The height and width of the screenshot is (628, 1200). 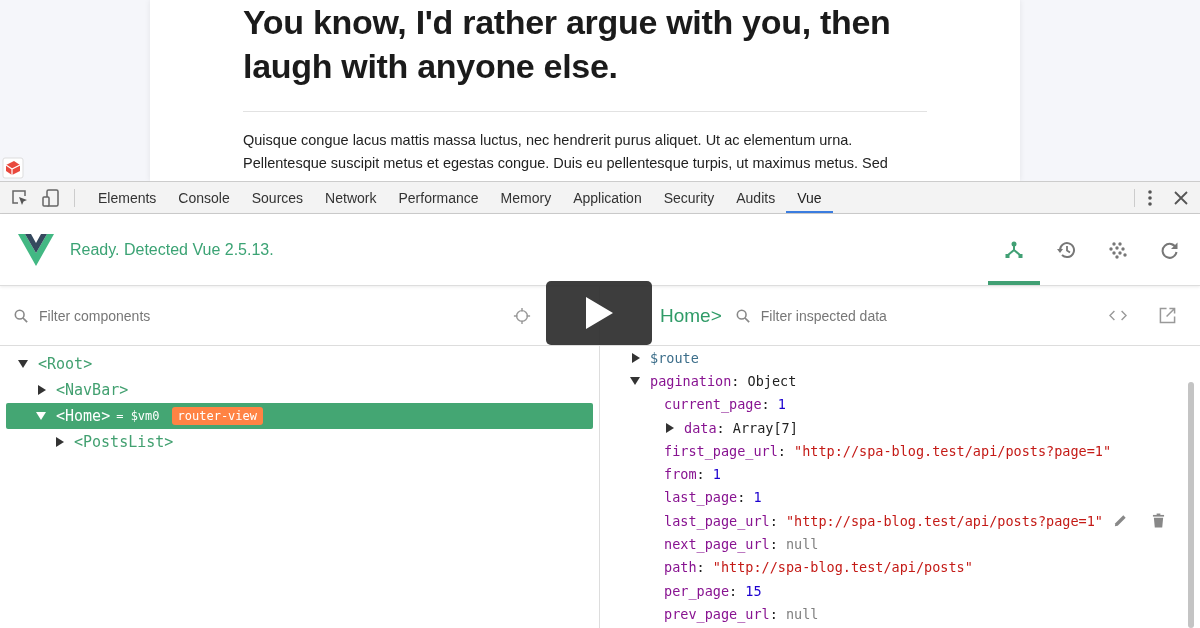 What do you see at coordinates (809, 197) in the screenshot?
I see `devtools-tab: Vue` at bounding box center [809, 197].